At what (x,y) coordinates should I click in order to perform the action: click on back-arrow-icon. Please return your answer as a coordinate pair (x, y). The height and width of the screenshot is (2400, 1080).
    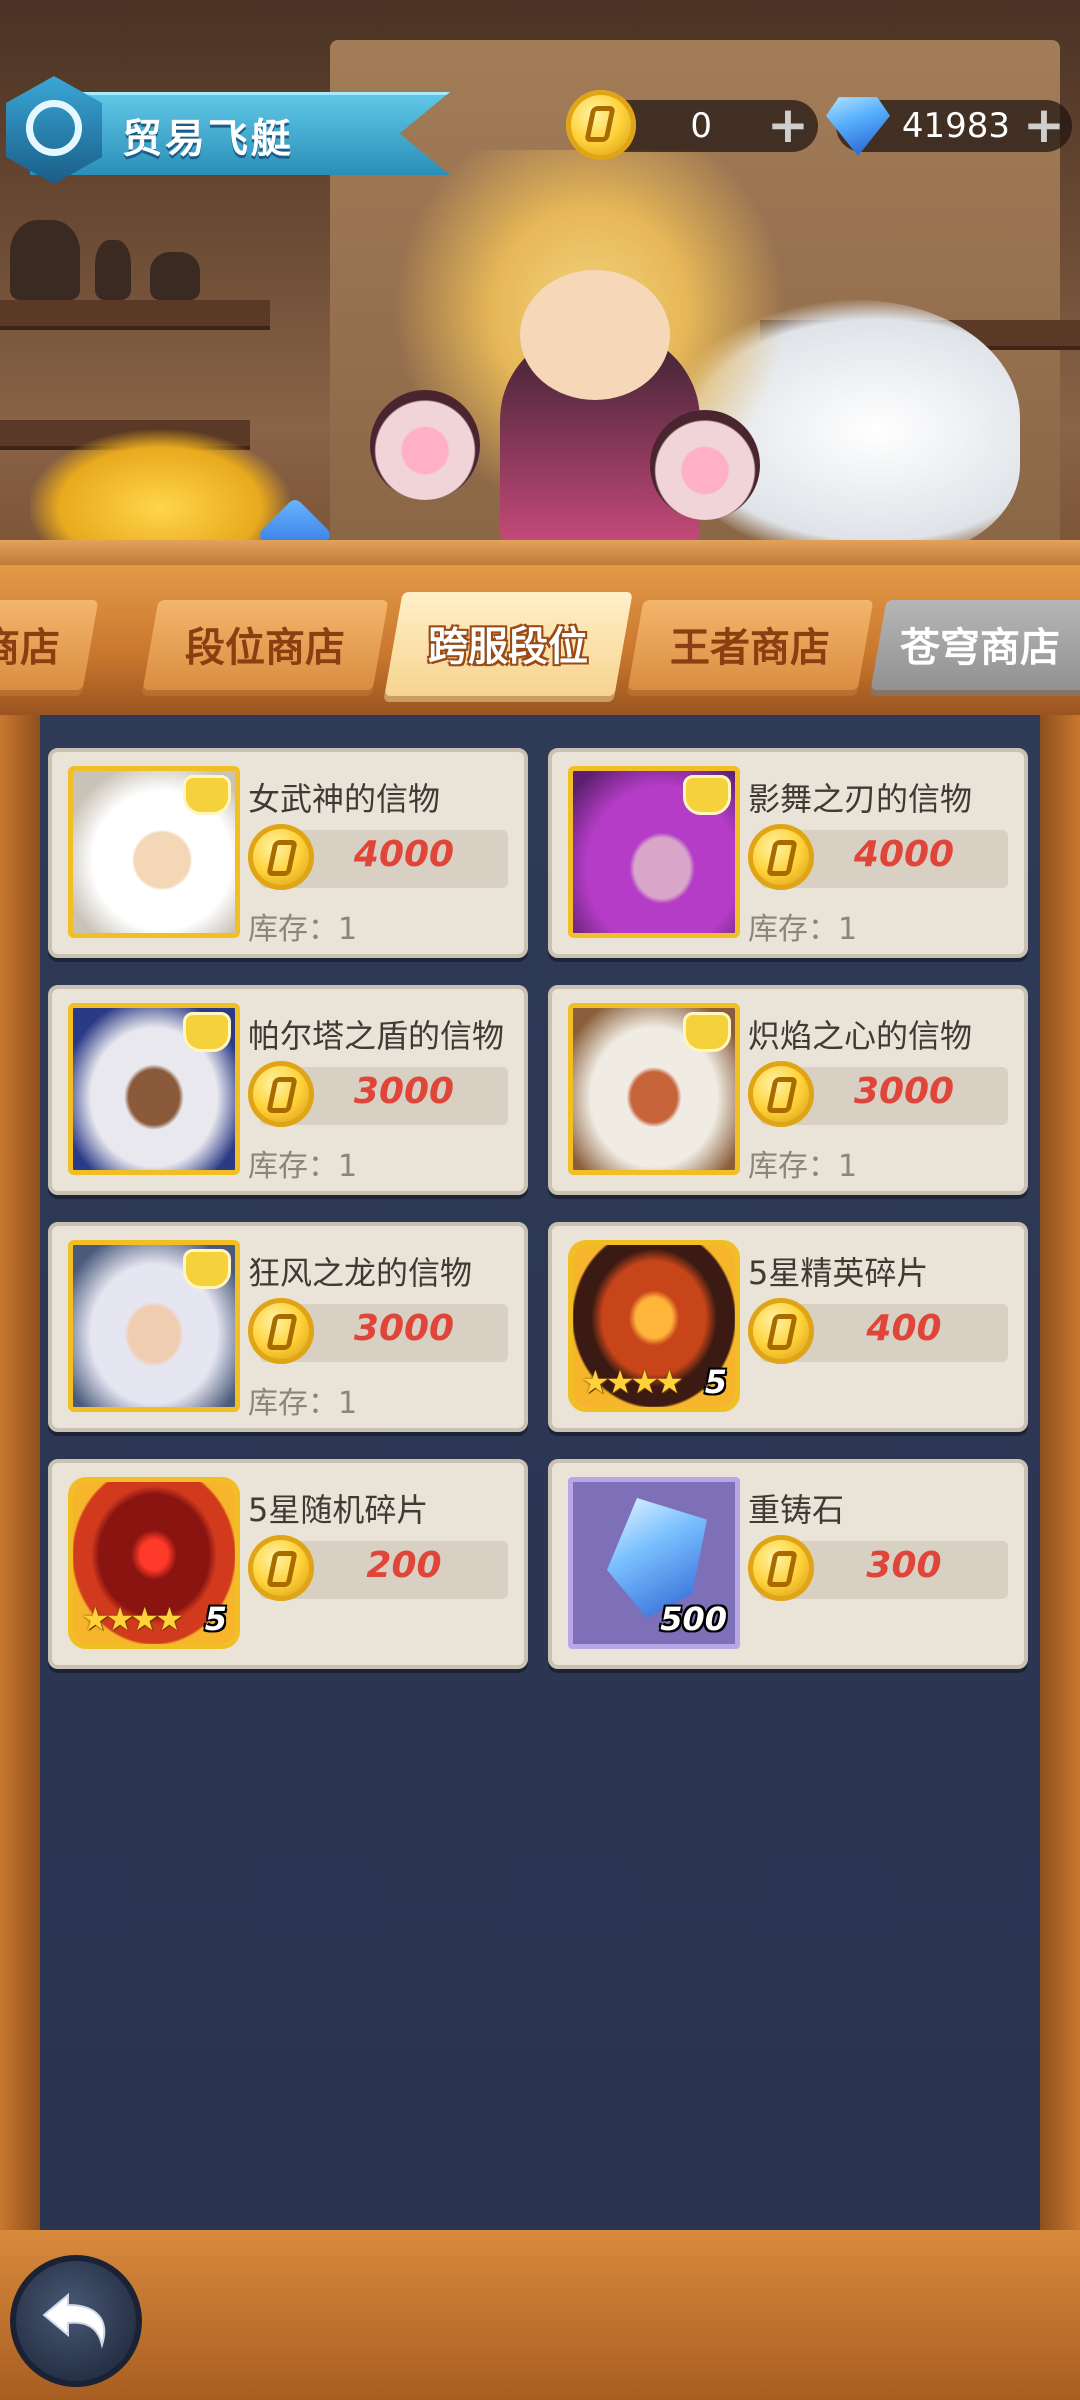
    Looking at the image, I should click on (74, 2320).